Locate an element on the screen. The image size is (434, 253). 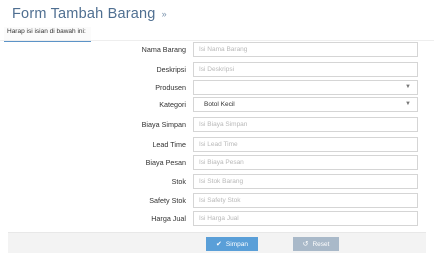
form-actions: ✔ Simpan ↺ Reset is located at coordinates (217, 242).